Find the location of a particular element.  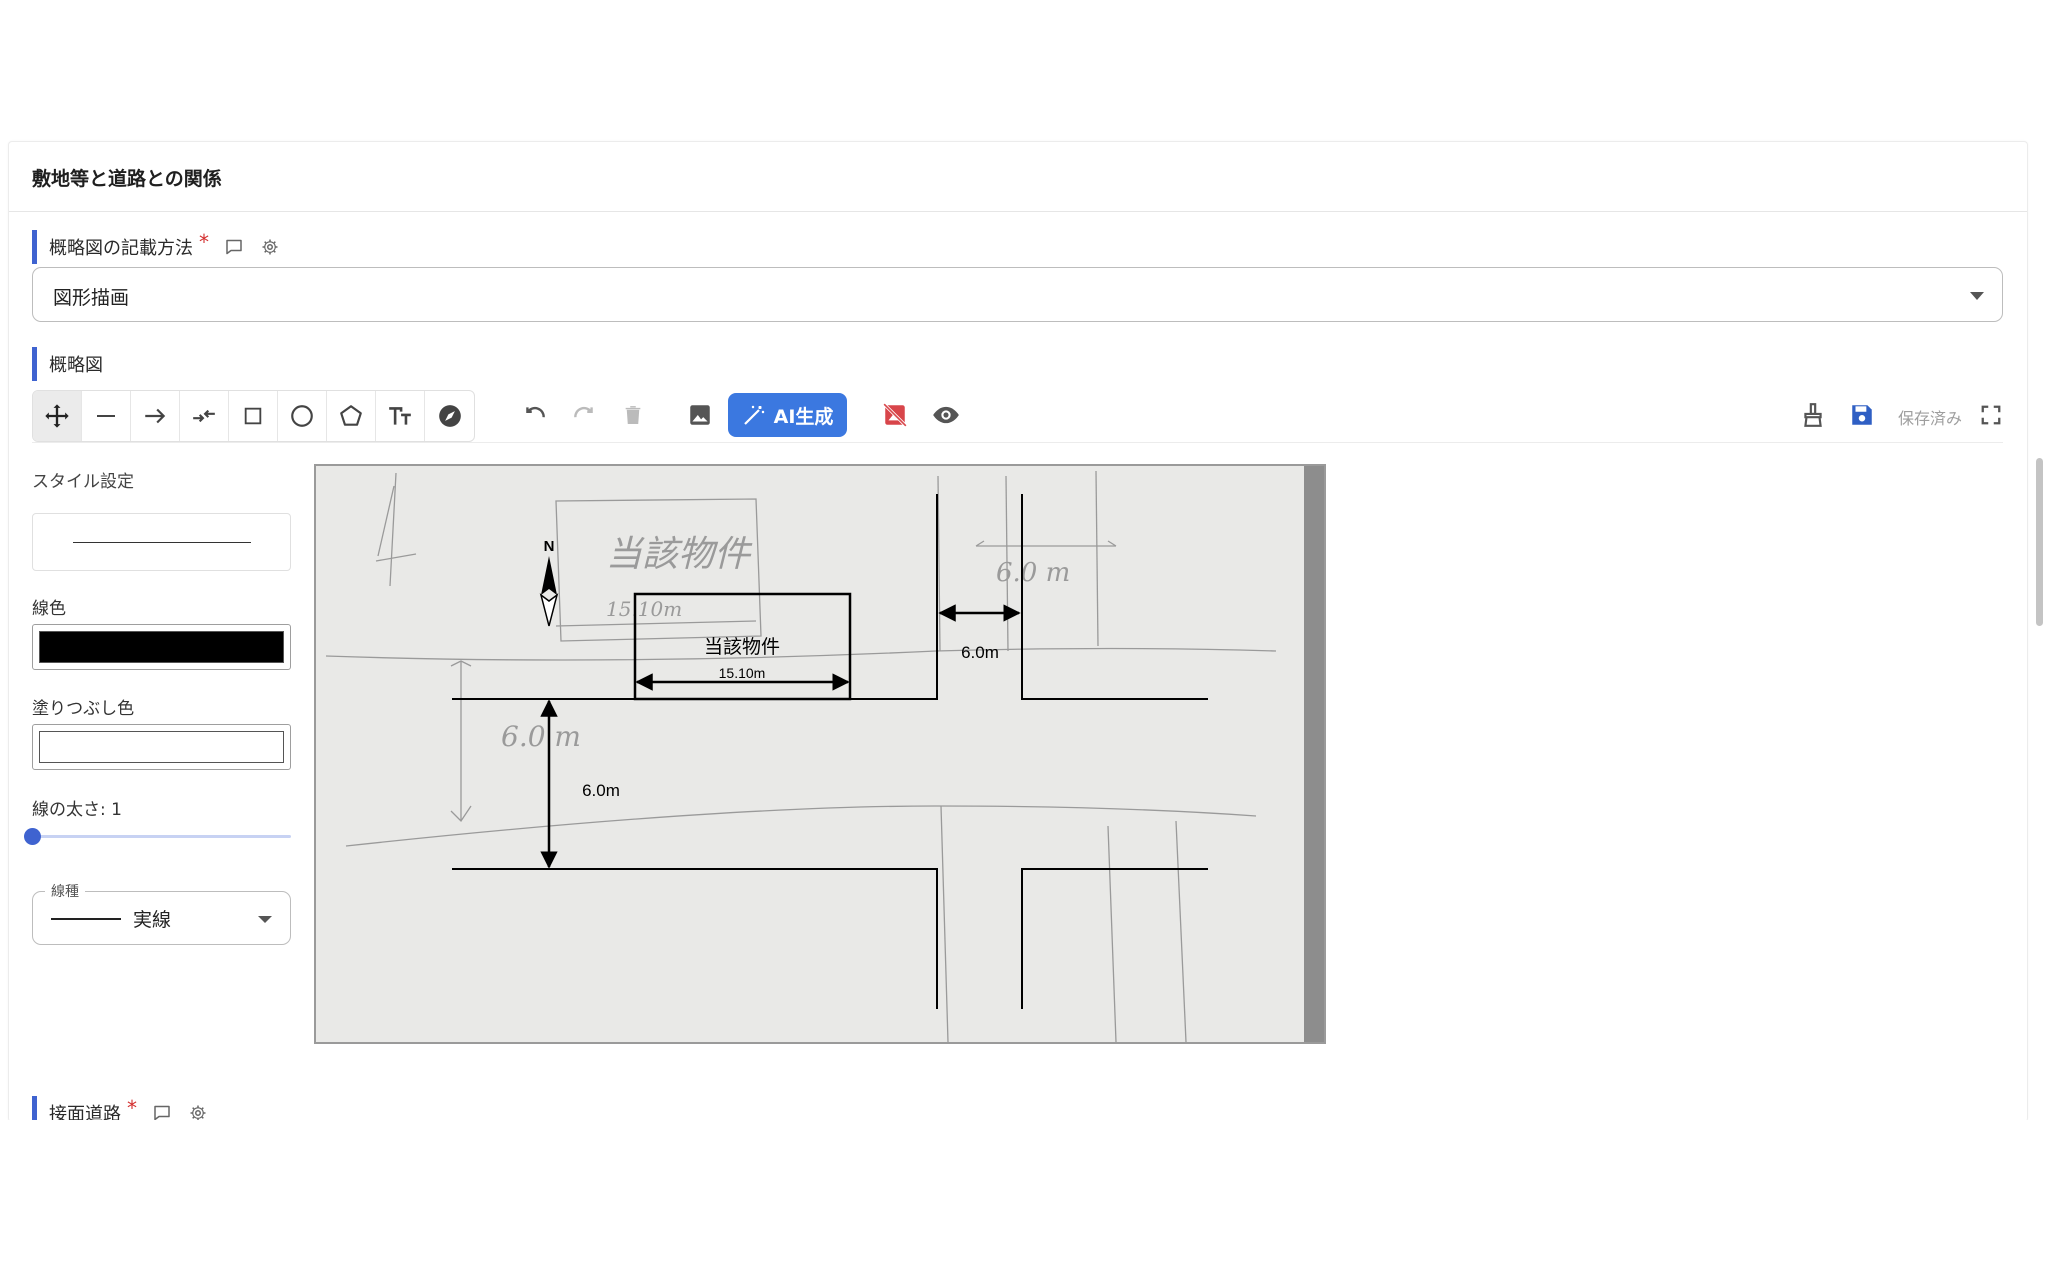

move-icon is located at coordinates (57, 416).